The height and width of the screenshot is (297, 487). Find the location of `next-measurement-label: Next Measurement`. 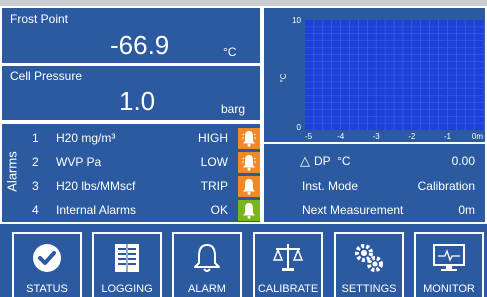

next-measurement-label: Next Measurement is located at coordinates (353, 210).